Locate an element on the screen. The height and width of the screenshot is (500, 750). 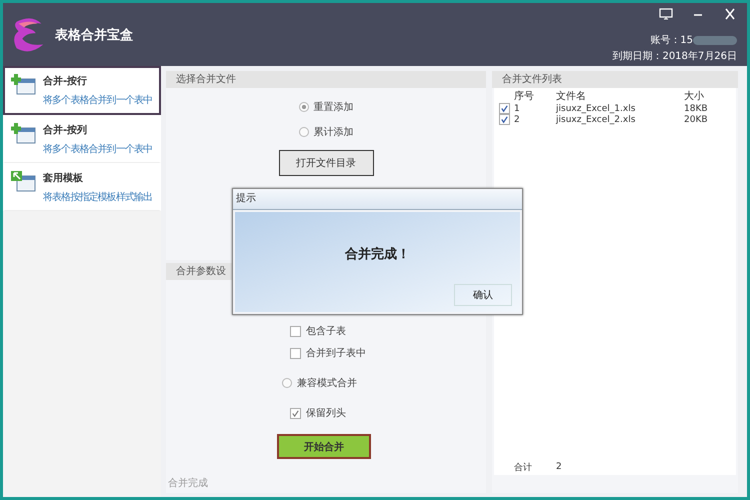
column-header: 文件名 is located at coordinates (571, 96).